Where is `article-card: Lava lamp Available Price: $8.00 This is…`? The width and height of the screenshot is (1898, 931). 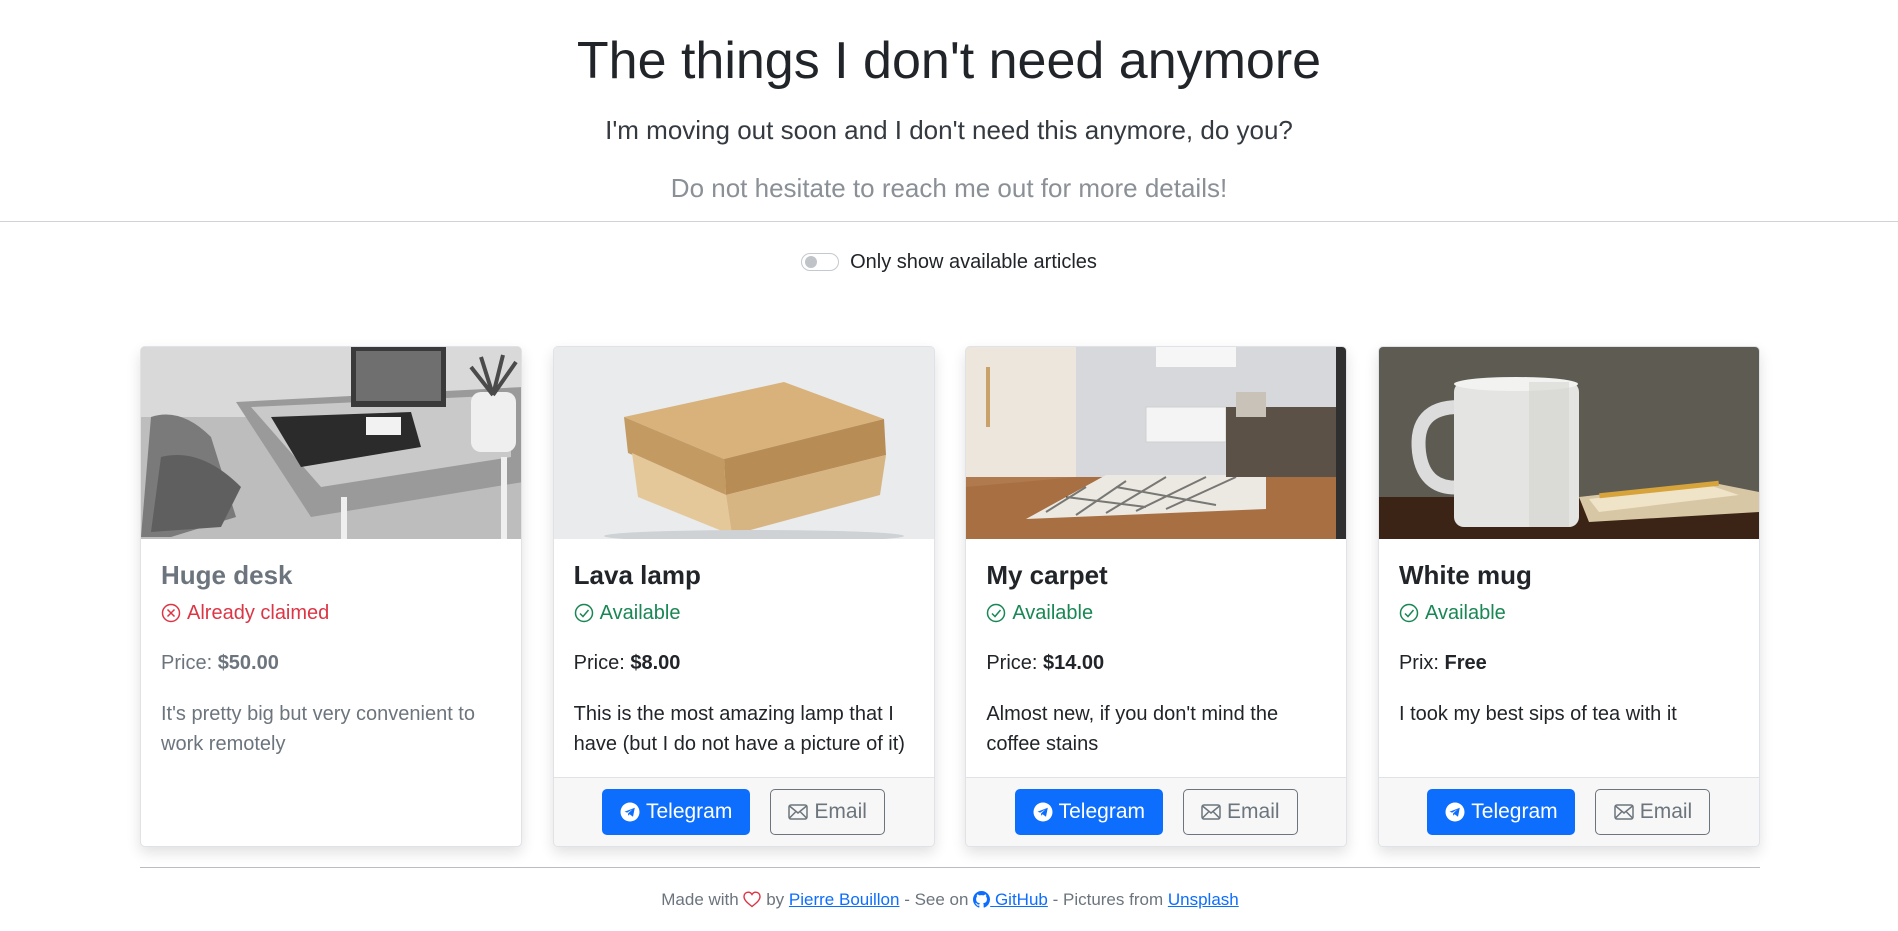
article-card: Lava lamp Available Price: $8.00 This is… is located at coordinates (743, 596).